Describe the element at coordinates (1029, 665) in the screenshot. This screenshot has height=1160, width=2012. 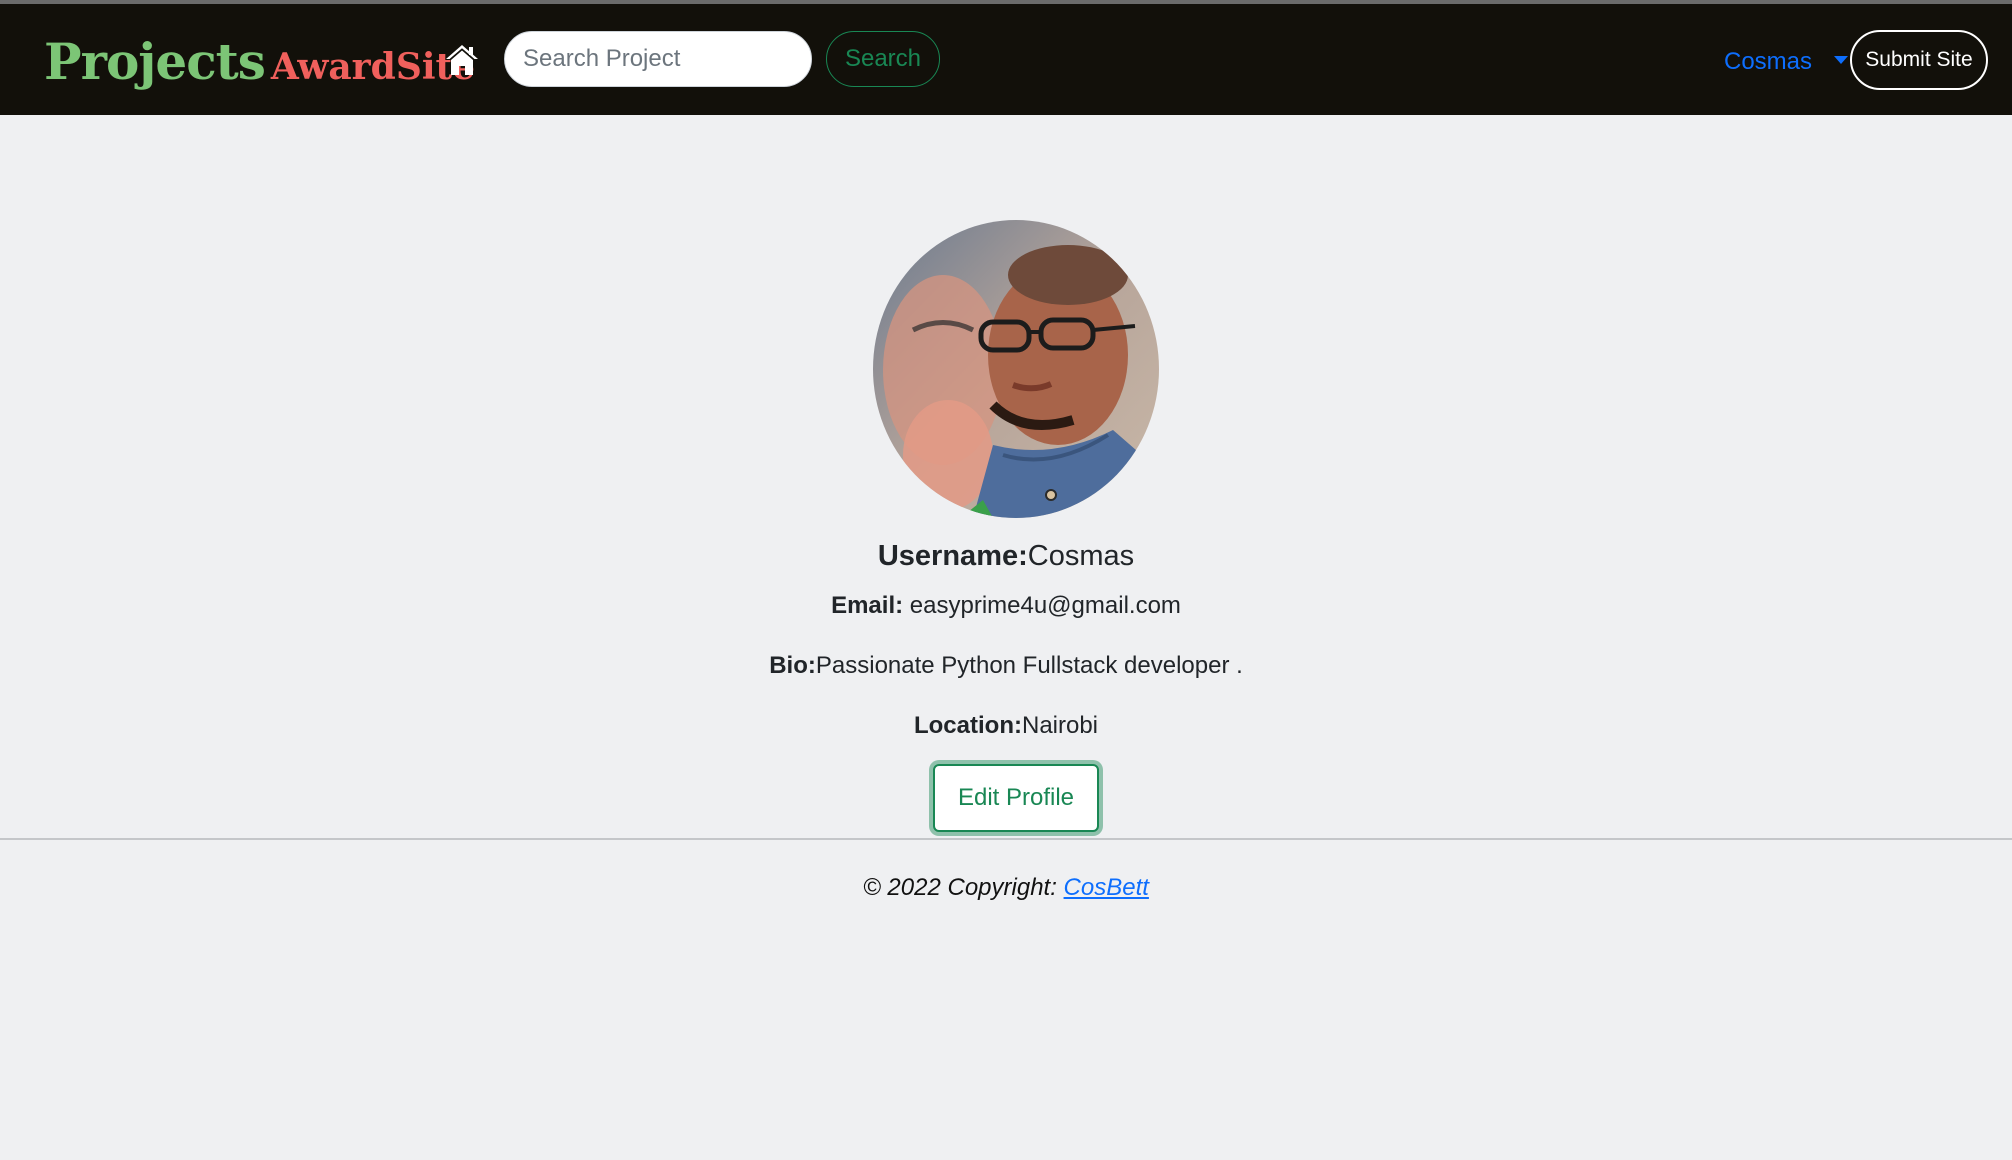
I see `bio-value: Passionate Python Fullstack developer .` at that location.